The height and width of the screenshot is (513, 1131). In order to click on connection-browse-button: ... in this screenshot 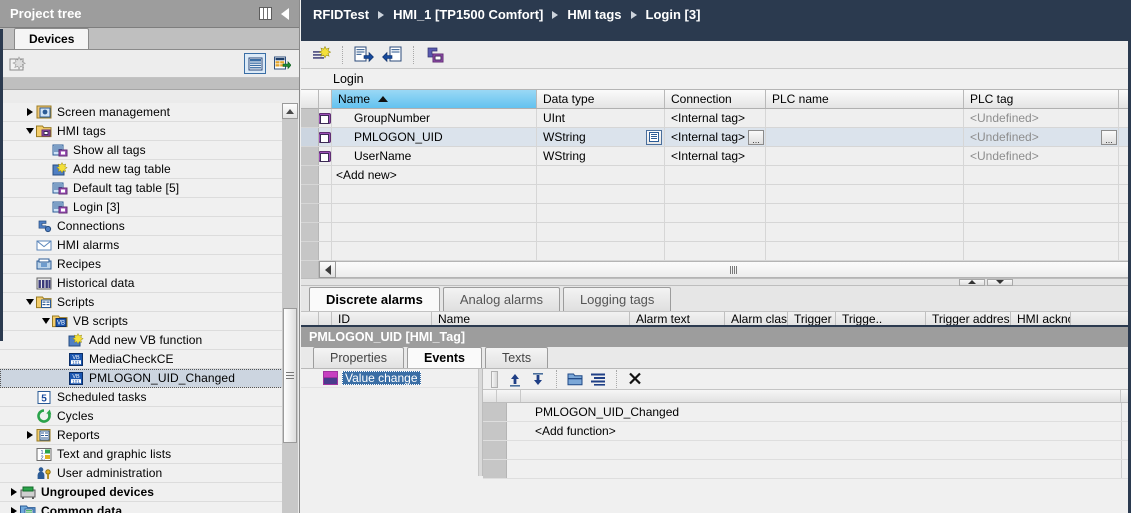, I will do `click(756, 137)`.